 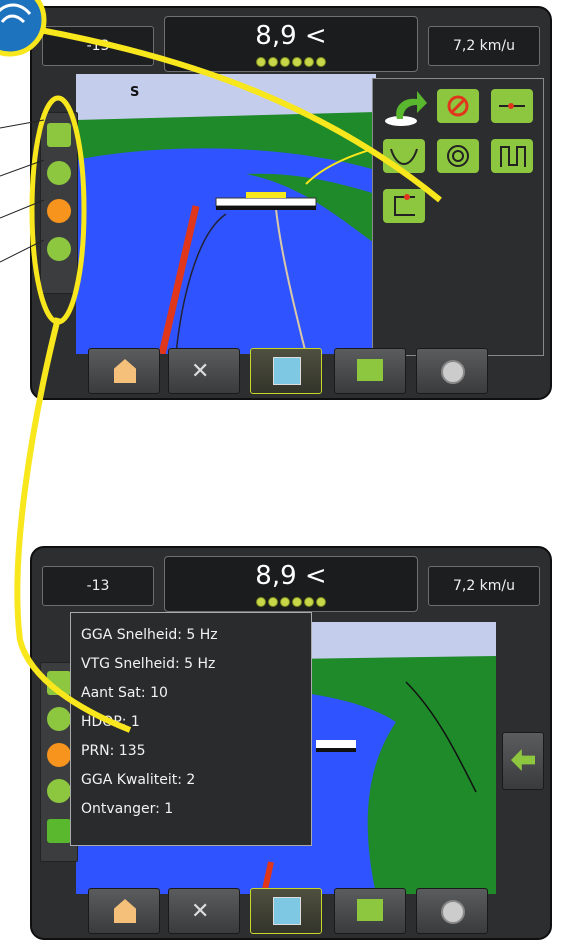 I want to click on ab-curve-icon, so click(x=404, y=156).